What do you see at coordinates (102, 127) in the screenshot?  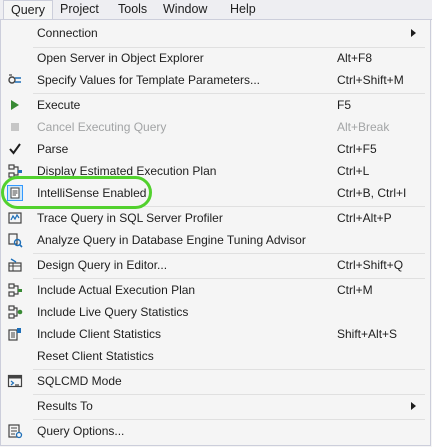 I see `menu-item-label: Cancel Executing Query` at bounding box center [102, 127].